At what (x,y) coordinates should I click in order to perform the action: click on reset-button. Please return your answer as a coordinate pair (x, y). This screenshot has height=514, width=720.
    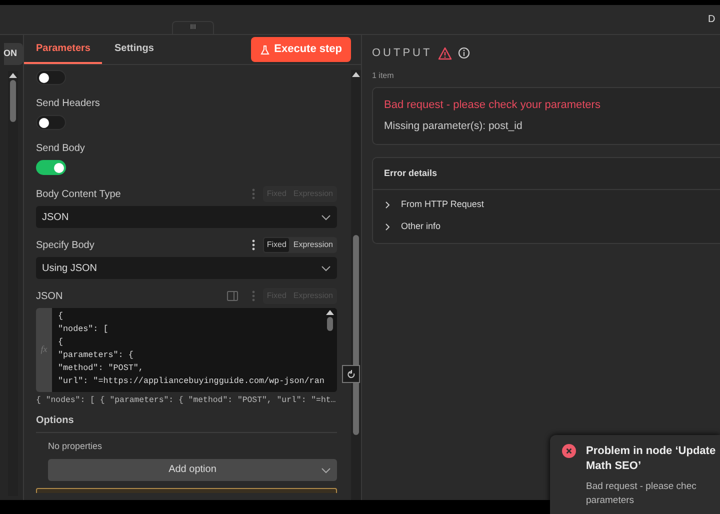
    Looking at the image, I should click on (351, 374).